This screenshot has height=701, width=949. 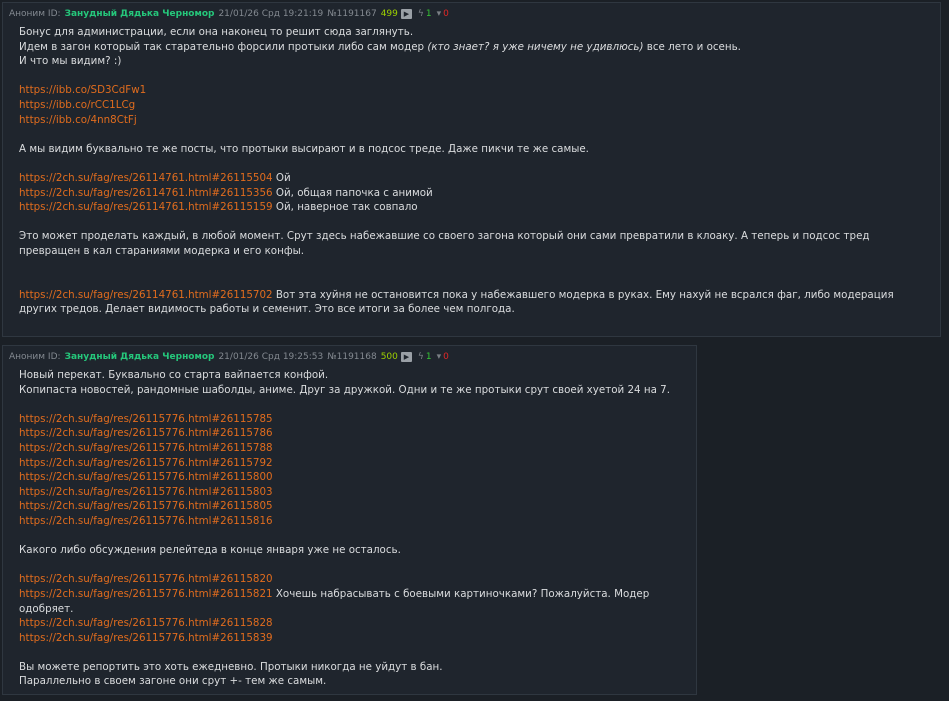 I want to click on post-line: https://ibb.co/4nn8CtFj, so click(x=475, y=120).